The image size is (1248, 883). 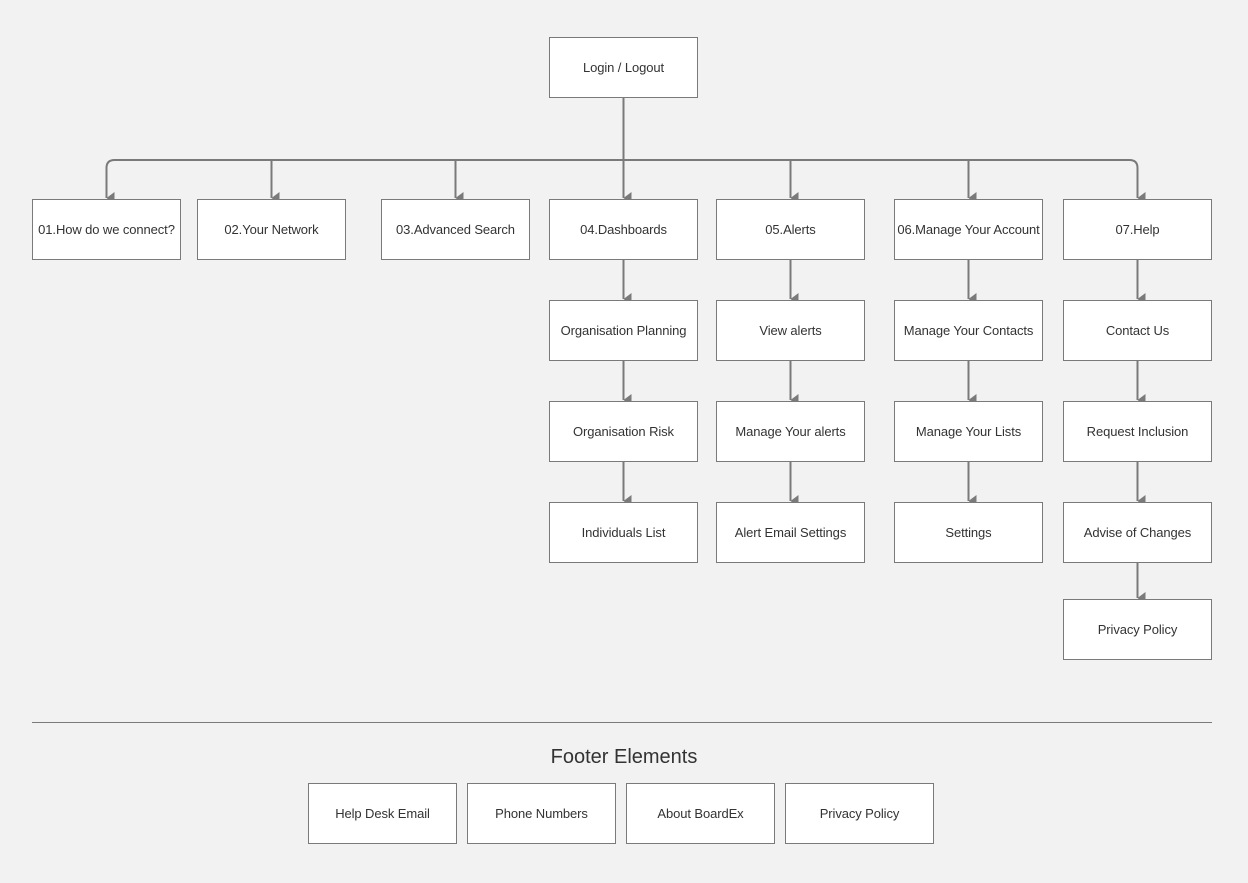 I want to click on footer-item: Privacy Policy, so click(x=859, y=813).